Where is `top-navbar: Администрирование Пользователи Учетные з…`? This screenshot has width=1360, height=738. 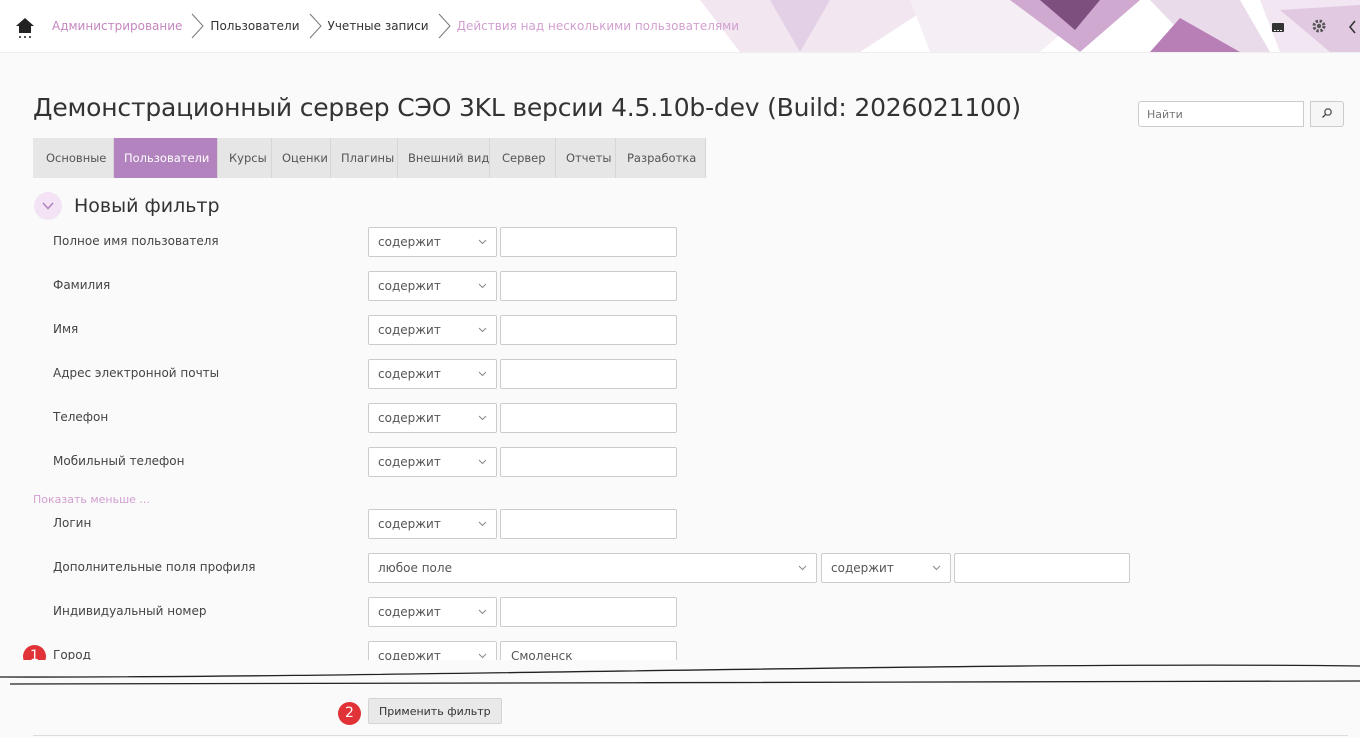
top-navbar: Администрирование Пользователи Учетные з… is located at coordinates (680, 26).